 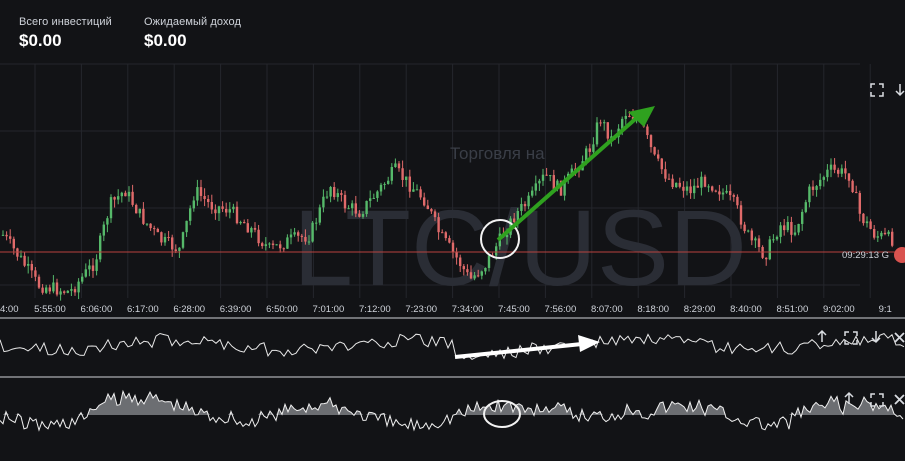 I want to click on x-tick-label: 9:02:00, so click(x=839, y=309).